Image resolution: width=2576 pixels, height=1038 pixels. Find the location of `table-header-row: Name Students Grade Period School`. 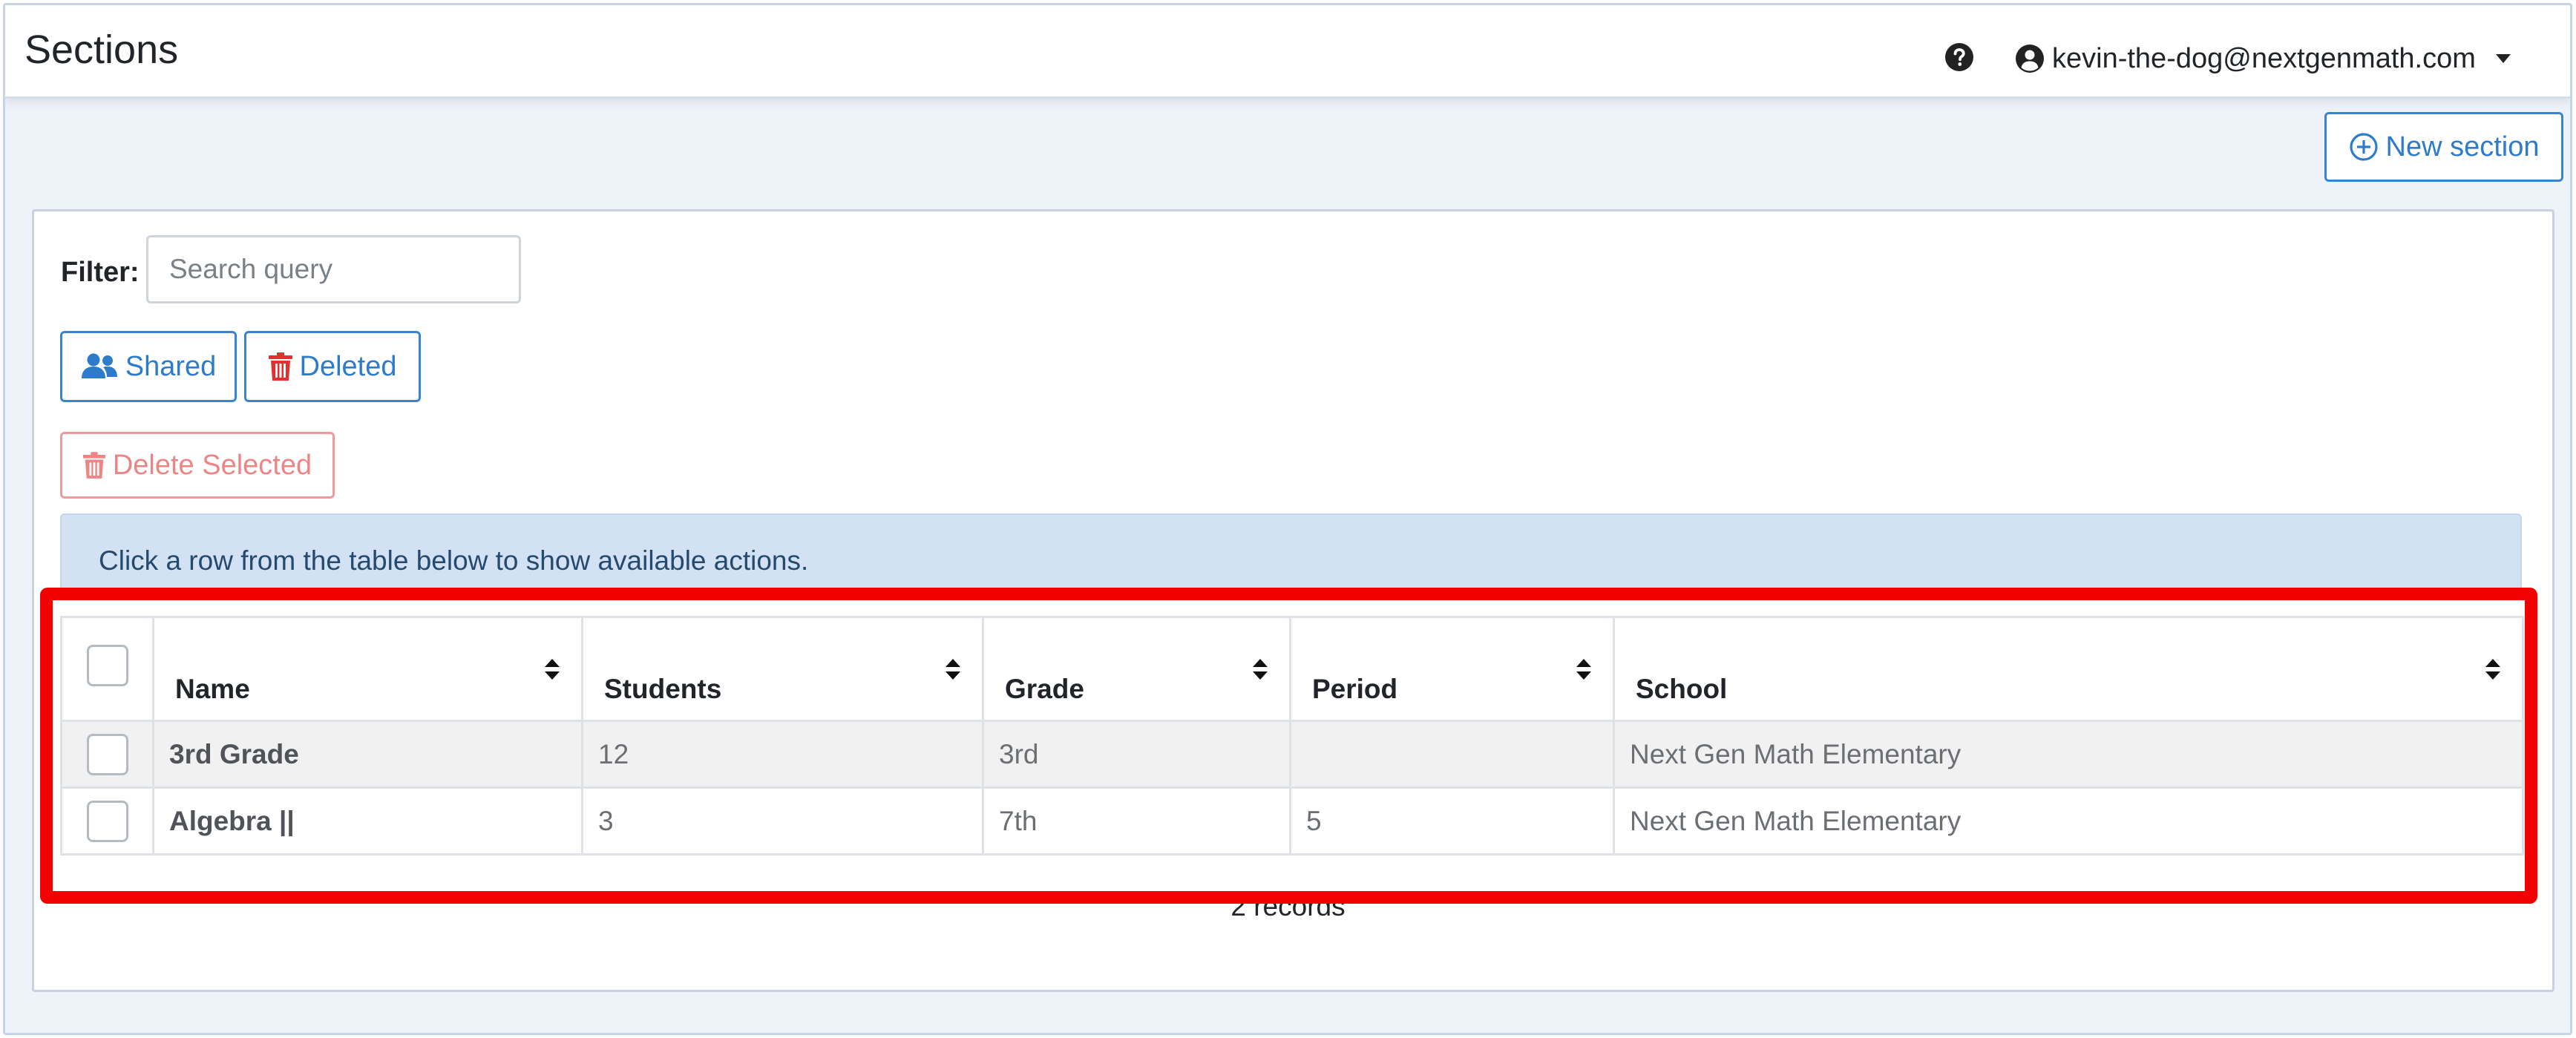

table-header-row: Name Students Grade Period School is located at coordinates (1292, 669).